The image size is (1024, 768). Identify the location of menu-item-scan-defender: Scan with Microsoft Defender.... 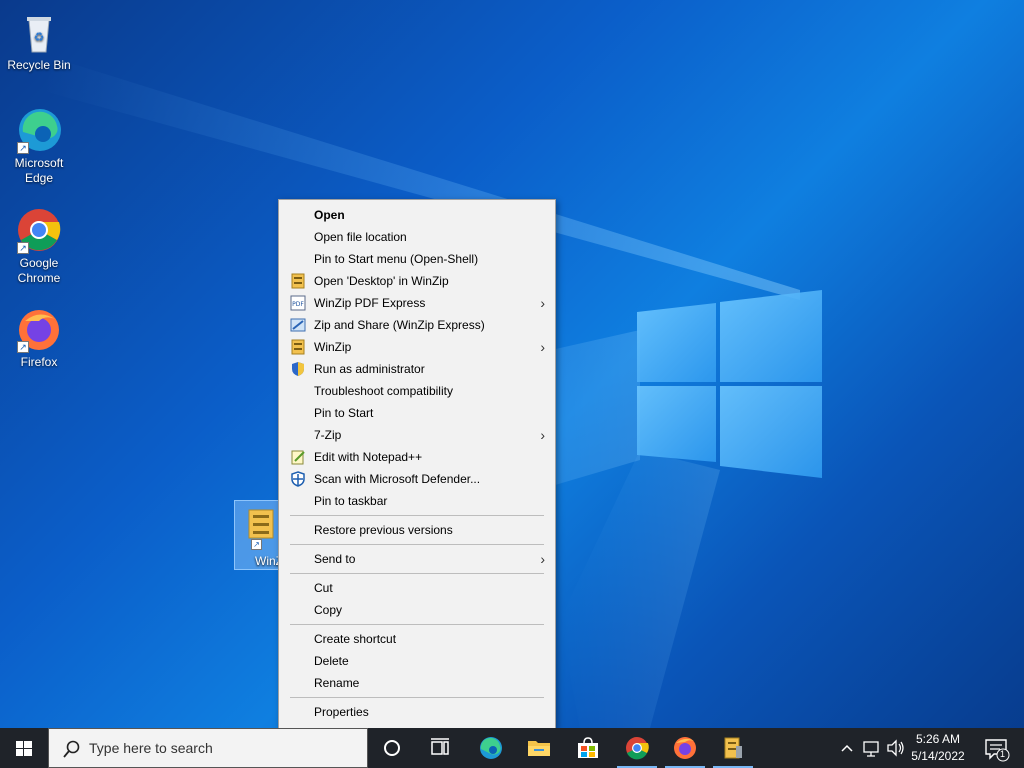
(417, 479).